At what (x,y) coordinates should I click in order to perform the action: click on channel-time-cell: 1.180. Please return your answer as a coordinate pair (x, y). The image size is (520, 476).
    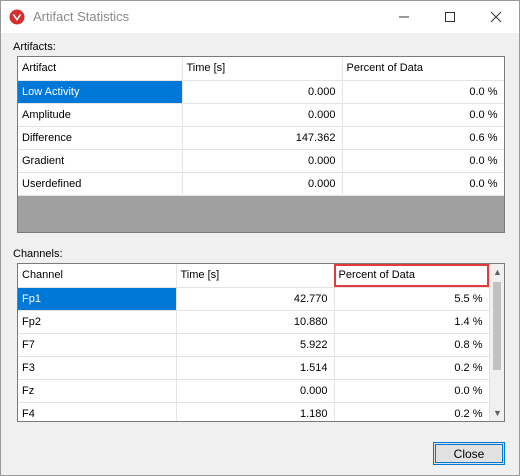
    Looking at the image, I should click on (255, 411).